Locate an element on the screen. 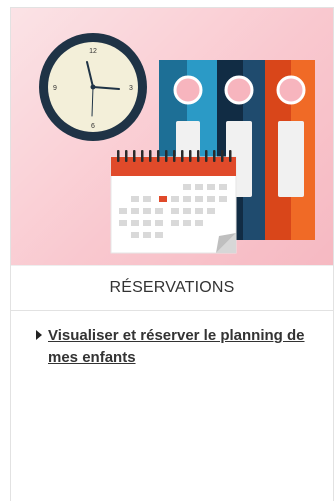  clock-number-3: 3 is located at coordinates (131, 88).